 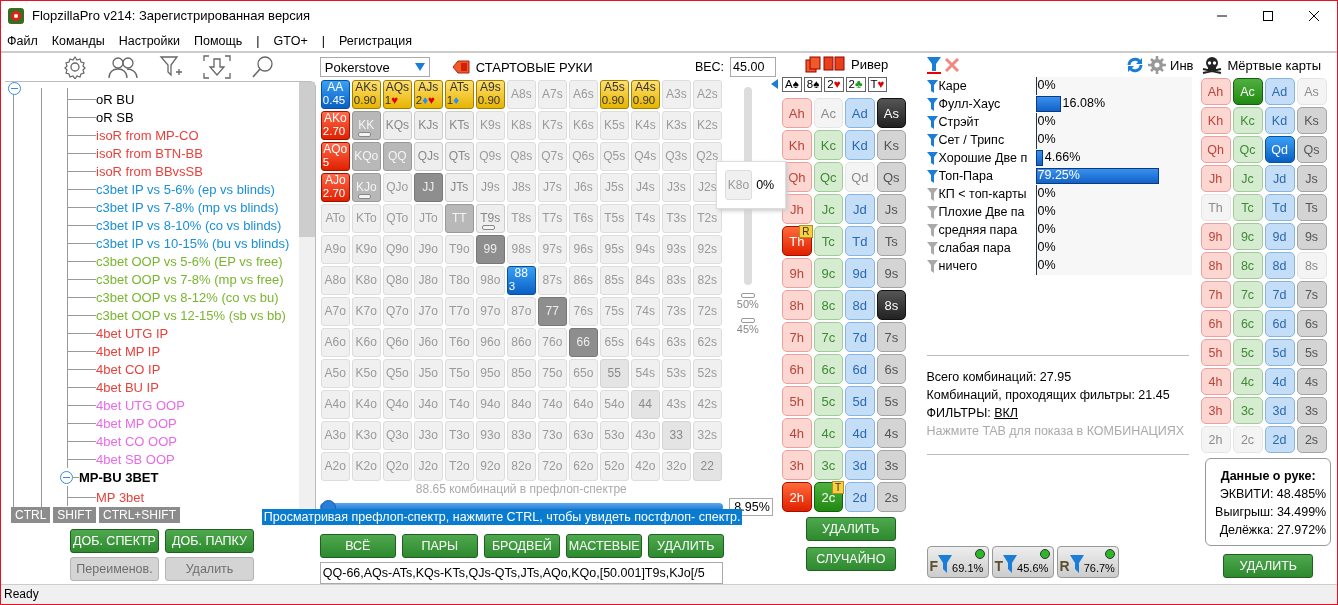 I want to click on menu-item: Файл, so click(x=22, y=40).